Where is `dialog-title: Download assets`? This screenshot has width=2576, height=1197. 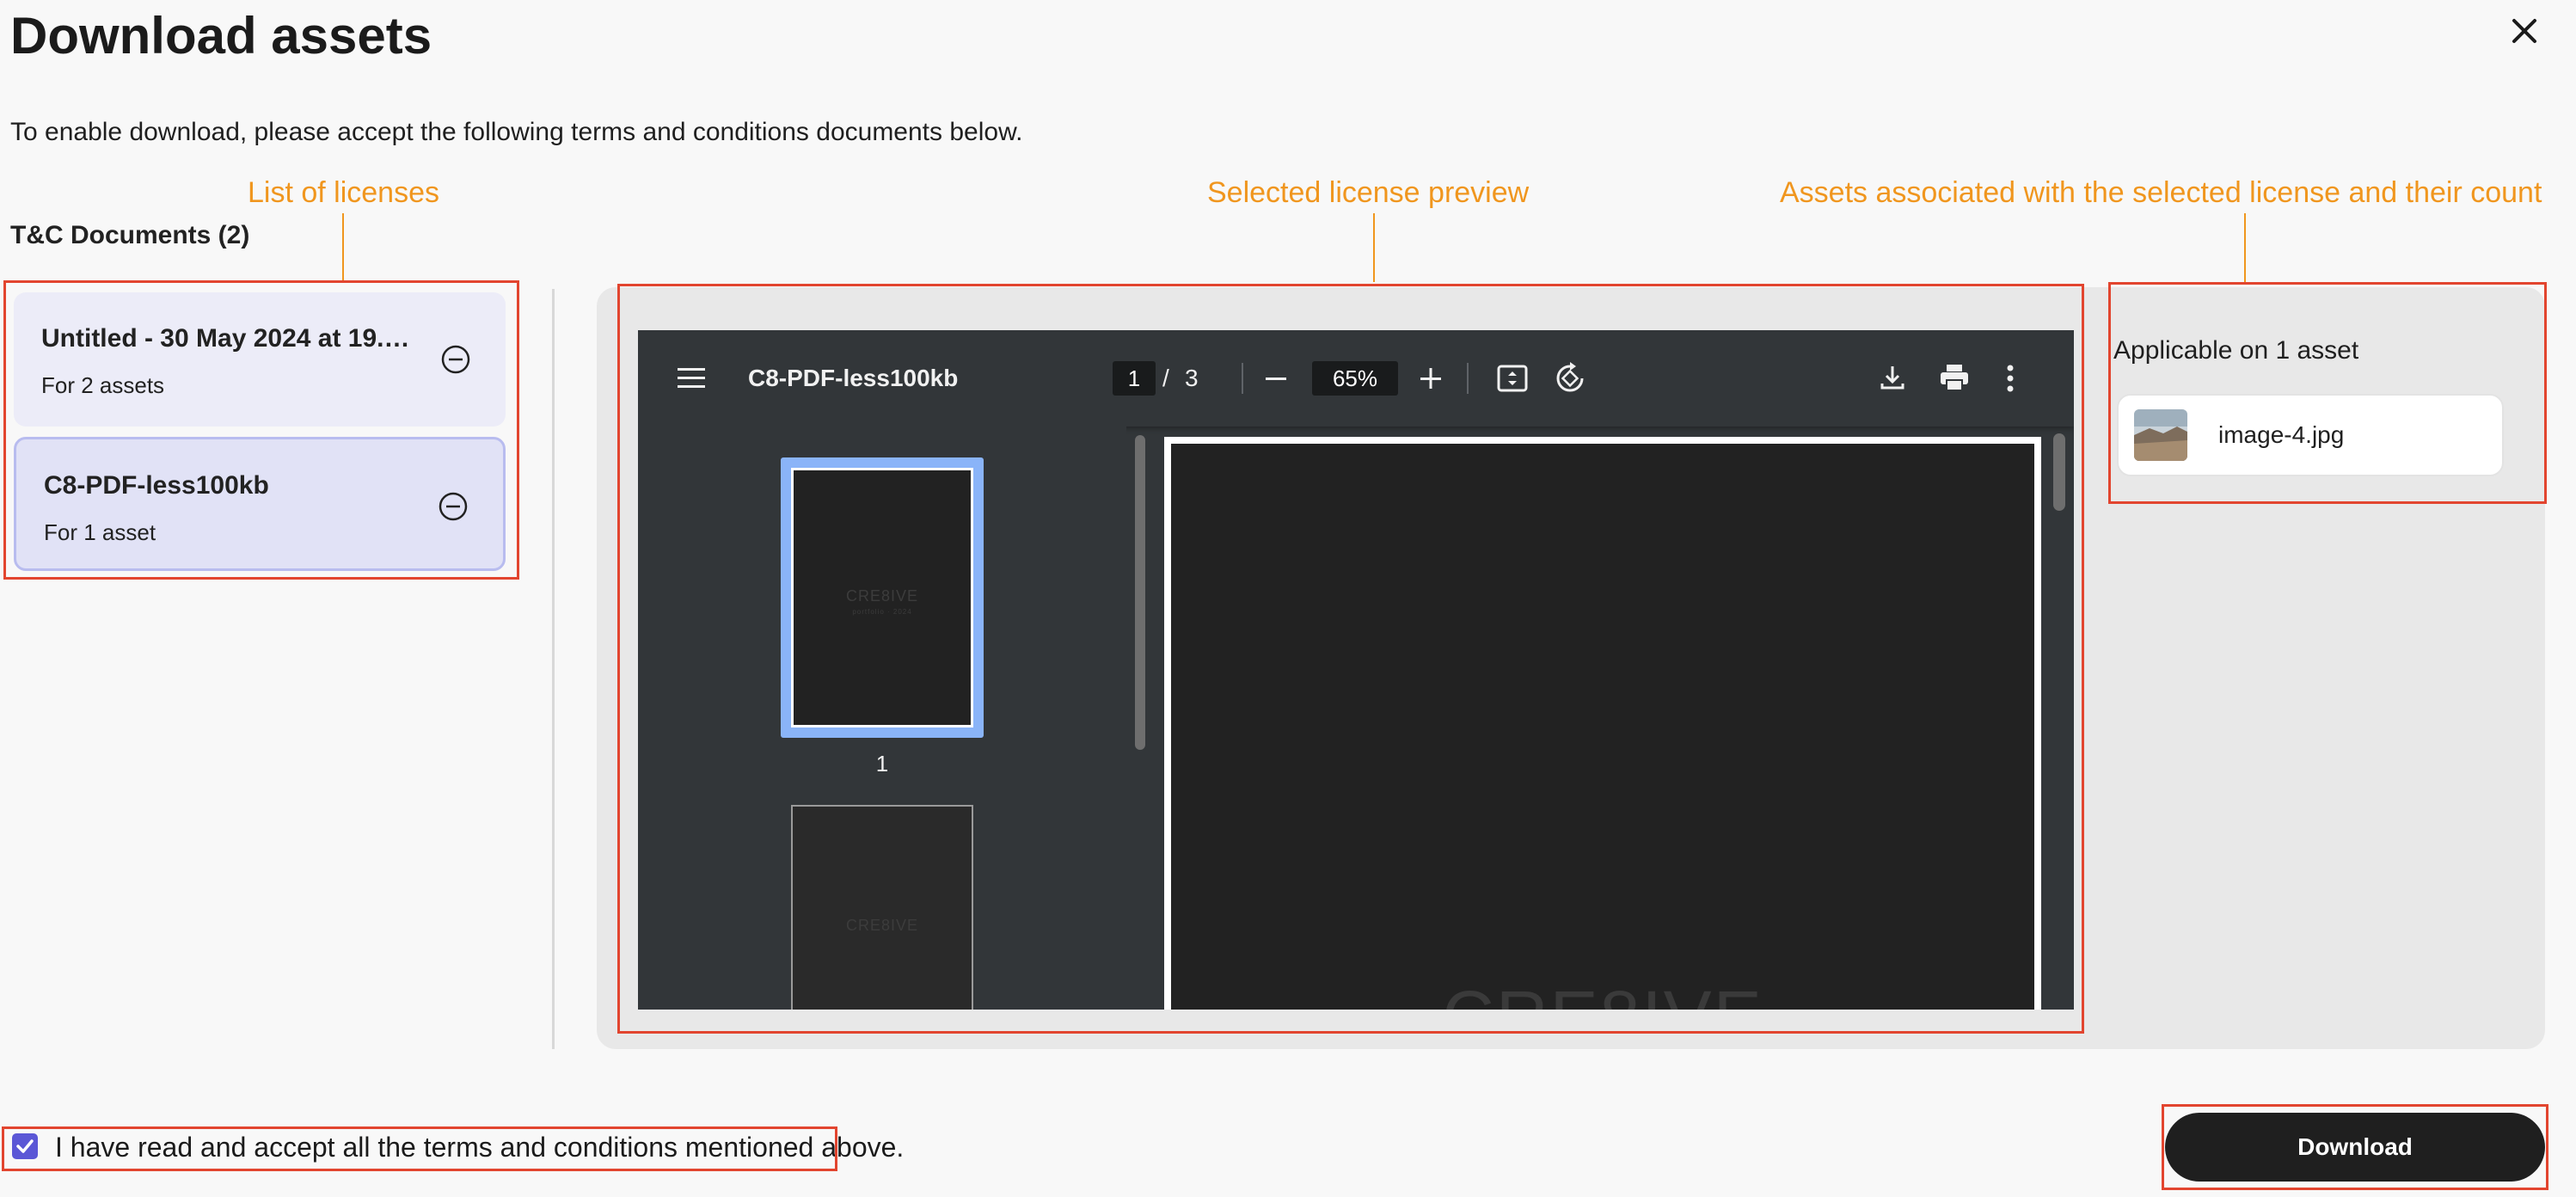
dialog-title: Download assets is located at coordinates (221, 35).